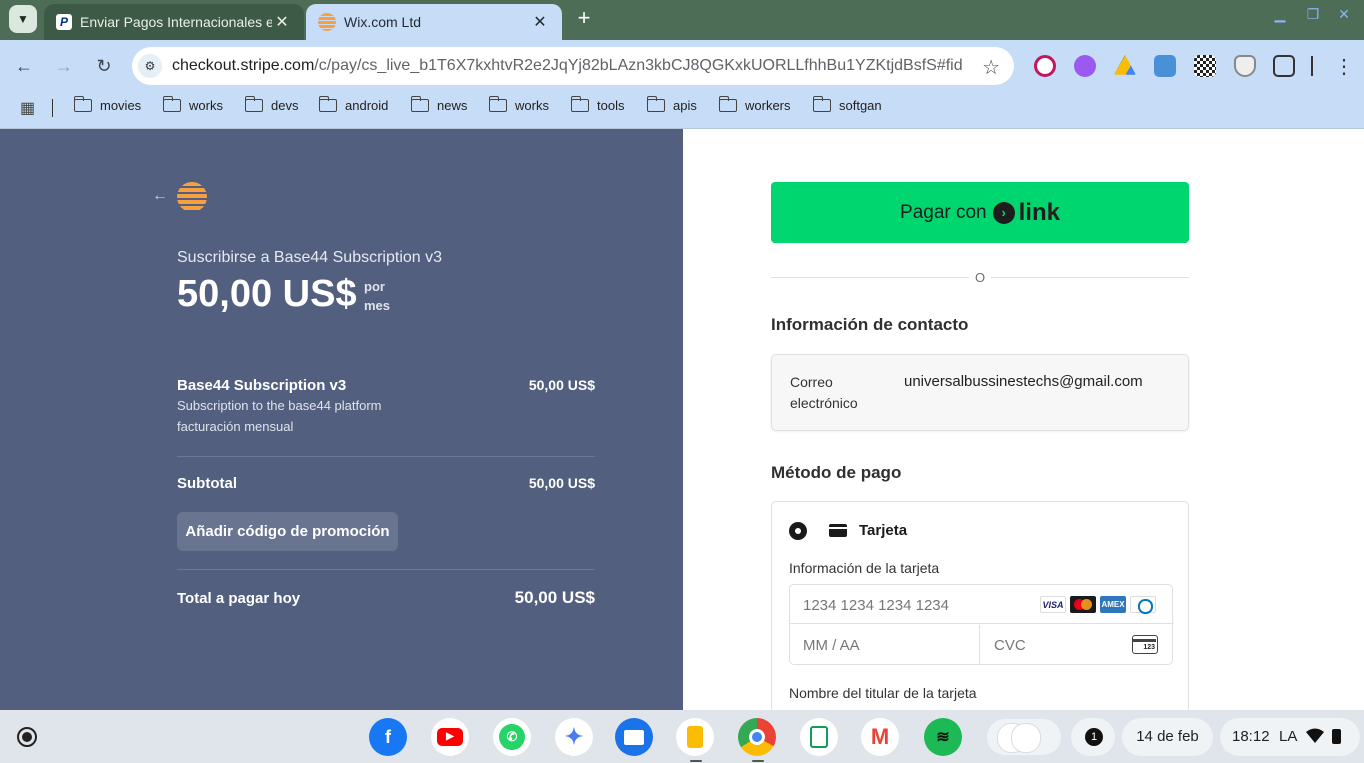 Image resolution: width=1364 pixels, height=763 pixels. I want to click on gmail-icon: M, so click(880, 737).